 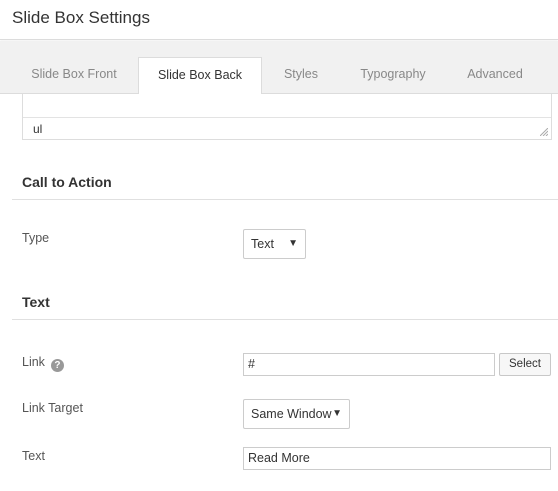 What do you see at coordinates (495, 75) in the screenshot?
I see `tab-advanced: Advanced` at bounding box center [495, 75].